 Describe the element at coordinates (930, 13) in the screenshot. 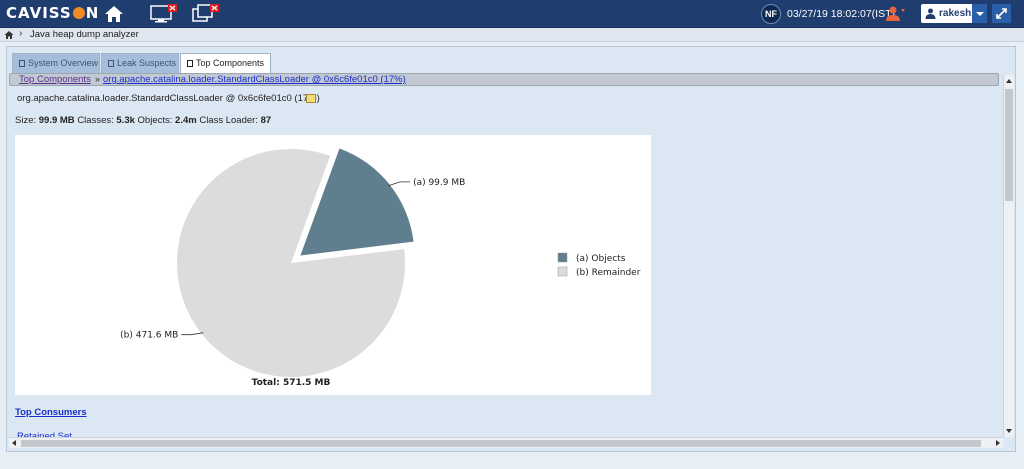

I see `user-icon` at that location.